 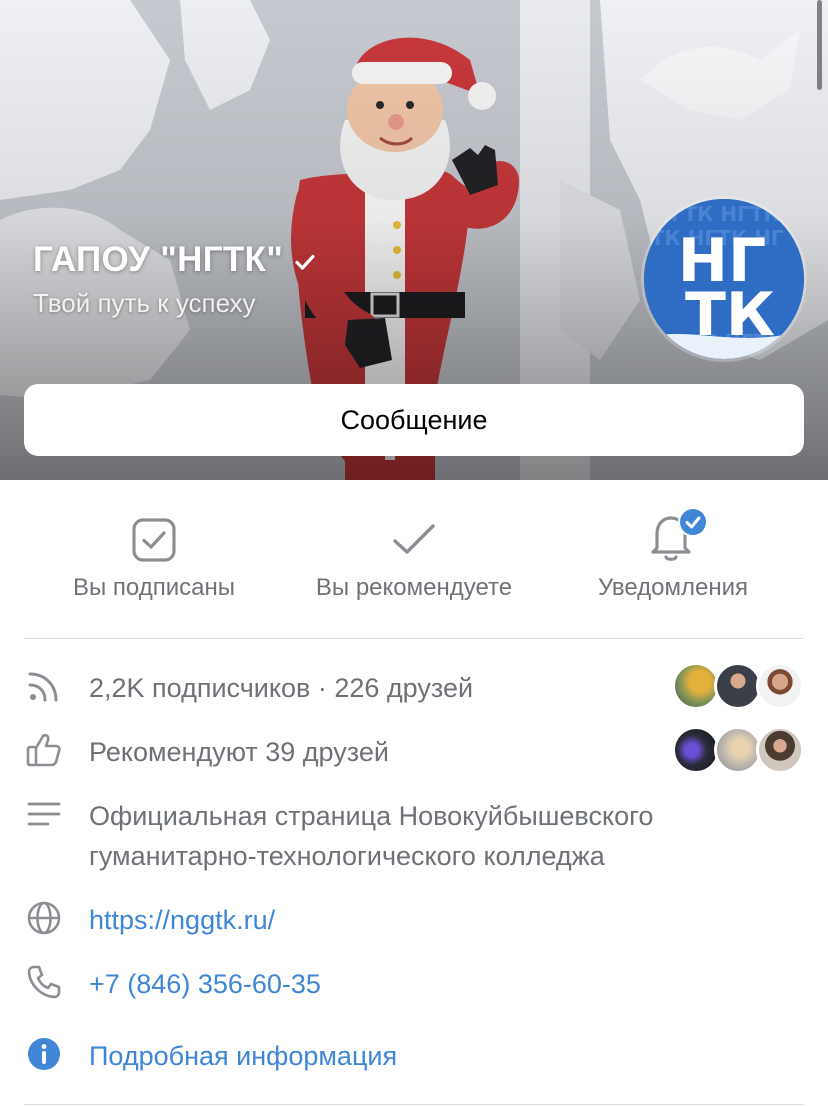 I want to click on phone-link: +7 (846) 356-60-35, so click(x=205, y=984).